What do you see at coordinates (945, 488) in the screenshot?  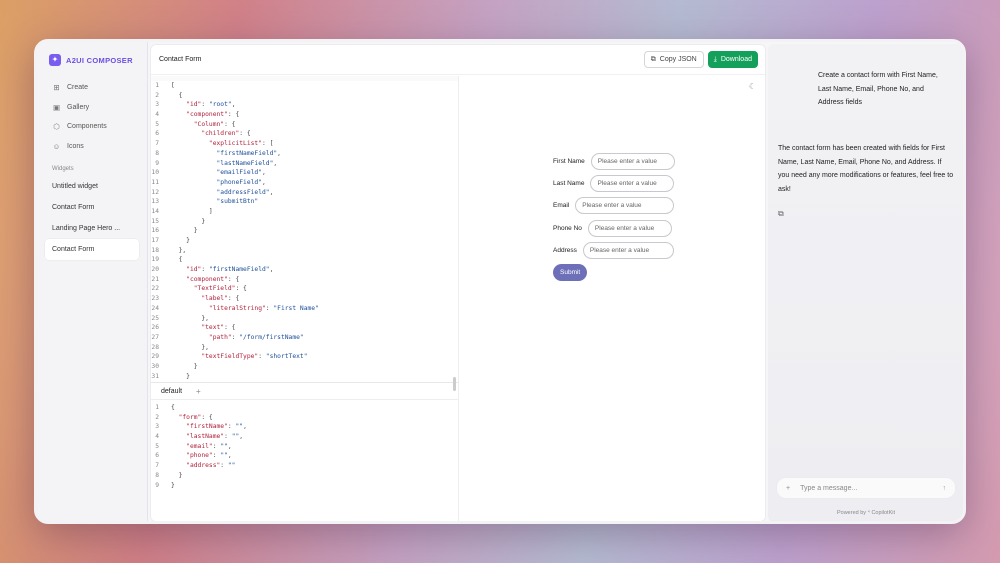 I see `send-icon: ↑` at bounding box center [945, 488].